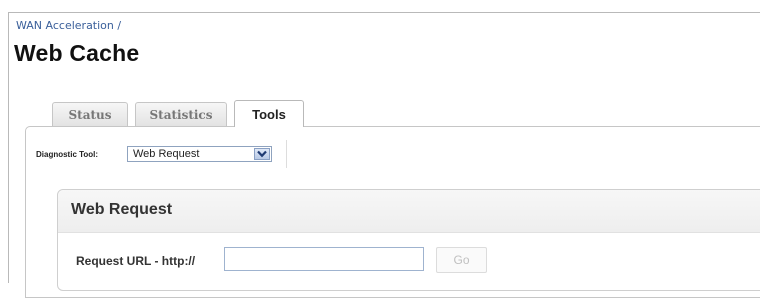 The image size is (760, 298). I want to click on request-url-input, so click(324, 259).